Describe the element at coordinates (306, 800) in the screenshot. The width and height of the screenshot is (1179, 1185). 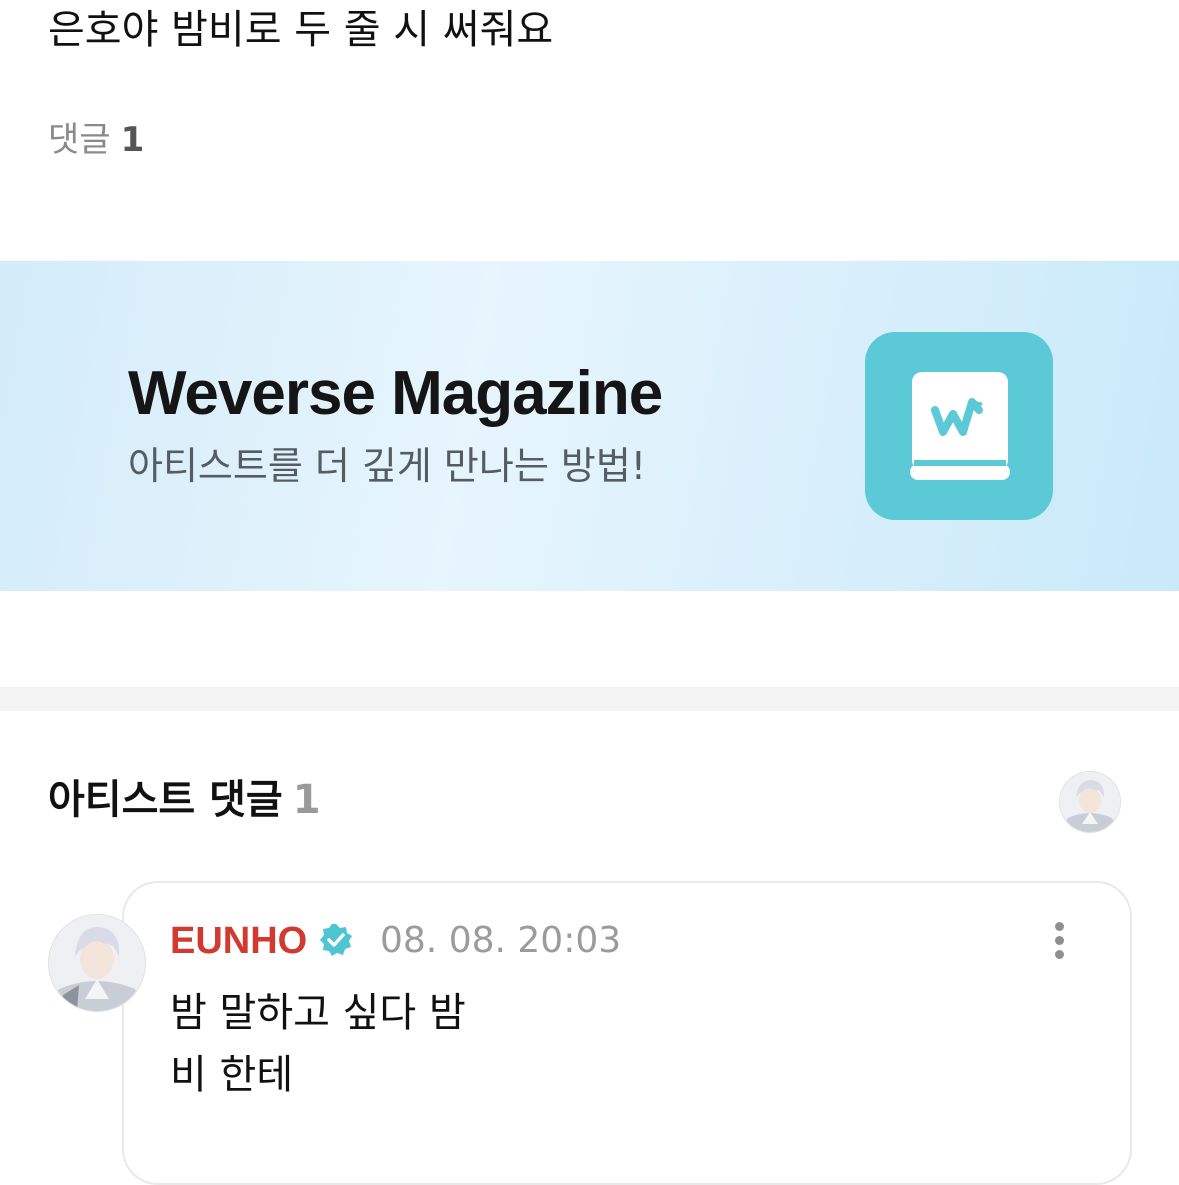
I see `artist-comments-count: 1` at that location.